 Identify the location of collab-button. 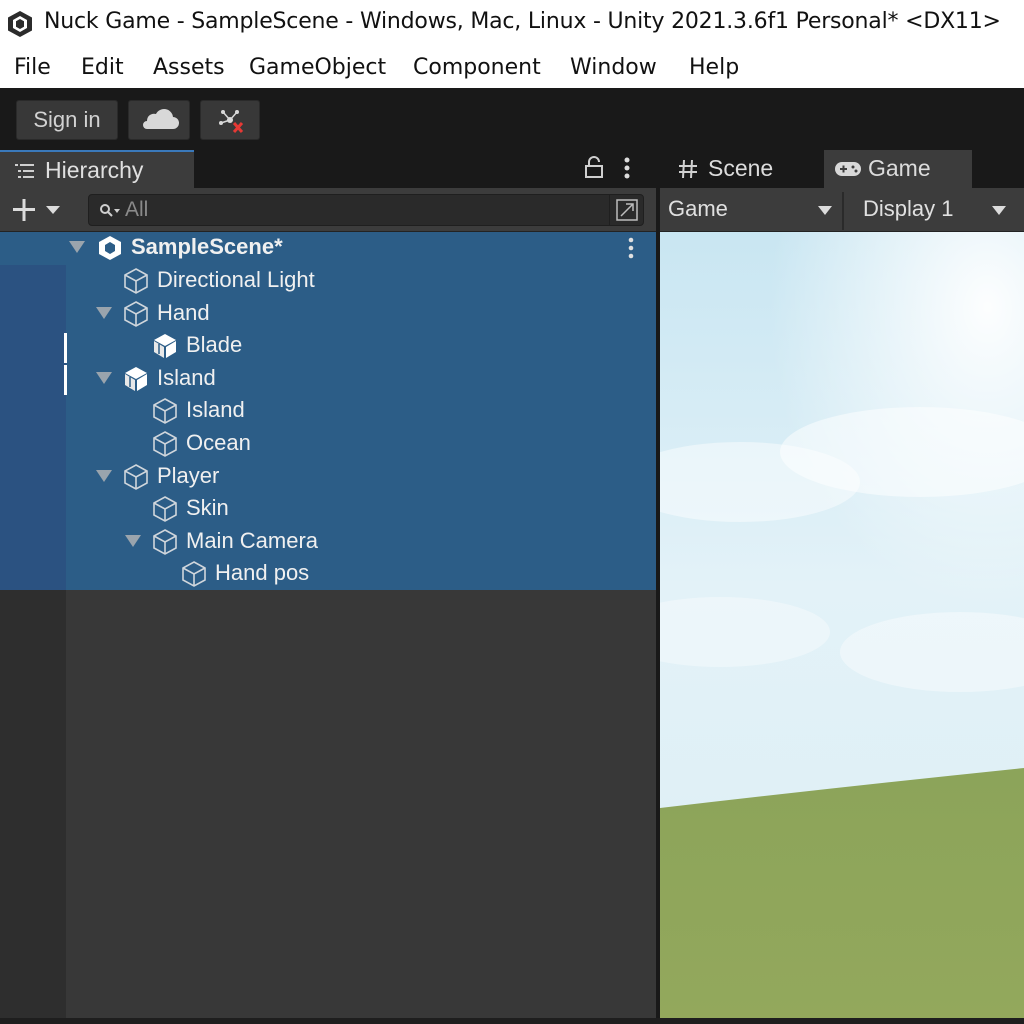
(230, 120).